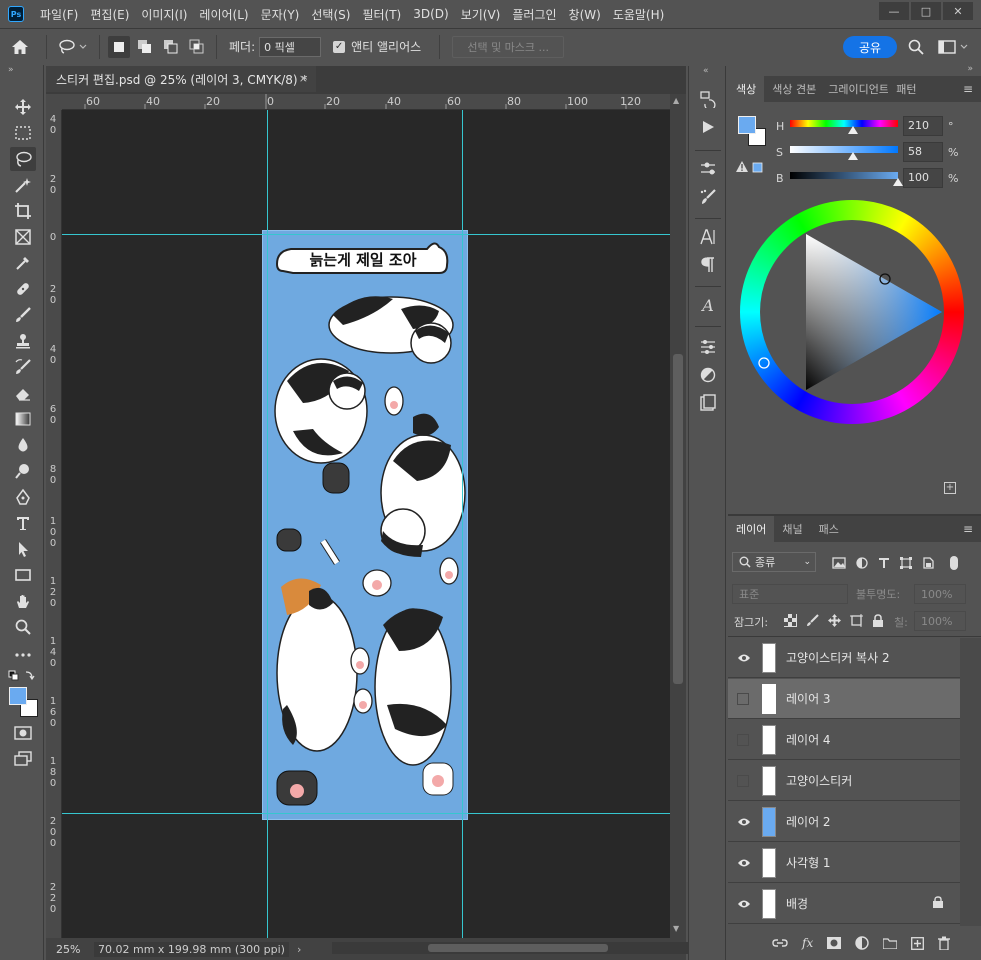  I want to click on guide-horizontal, so click(366, 234).